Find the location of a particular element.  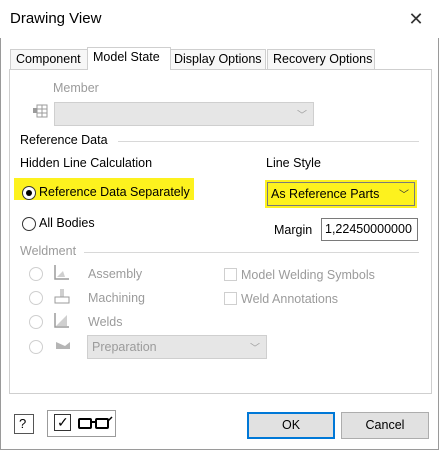

help-glyph: ? is located at coordinates (23, 423).